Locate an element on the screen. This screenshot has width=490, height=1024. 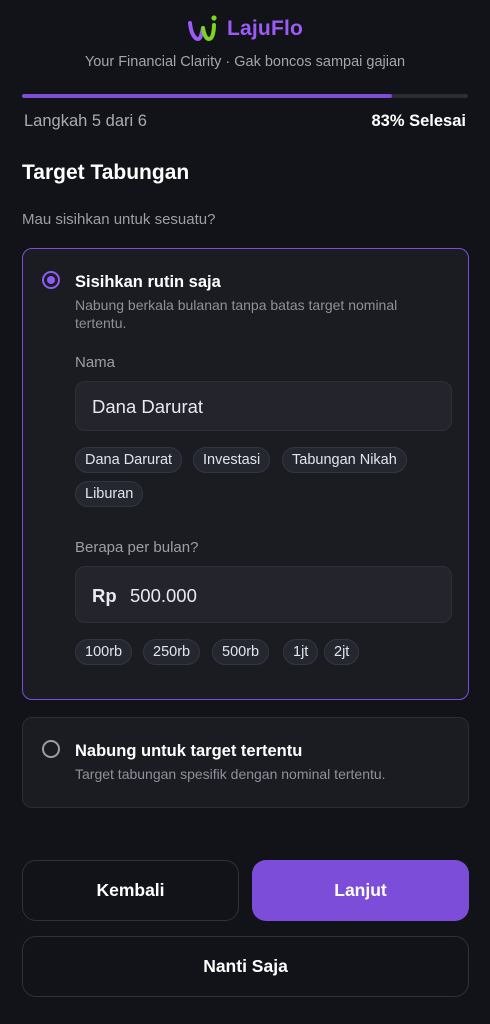
name-chip: Dana Darurat is located at coordinates (129, 460).